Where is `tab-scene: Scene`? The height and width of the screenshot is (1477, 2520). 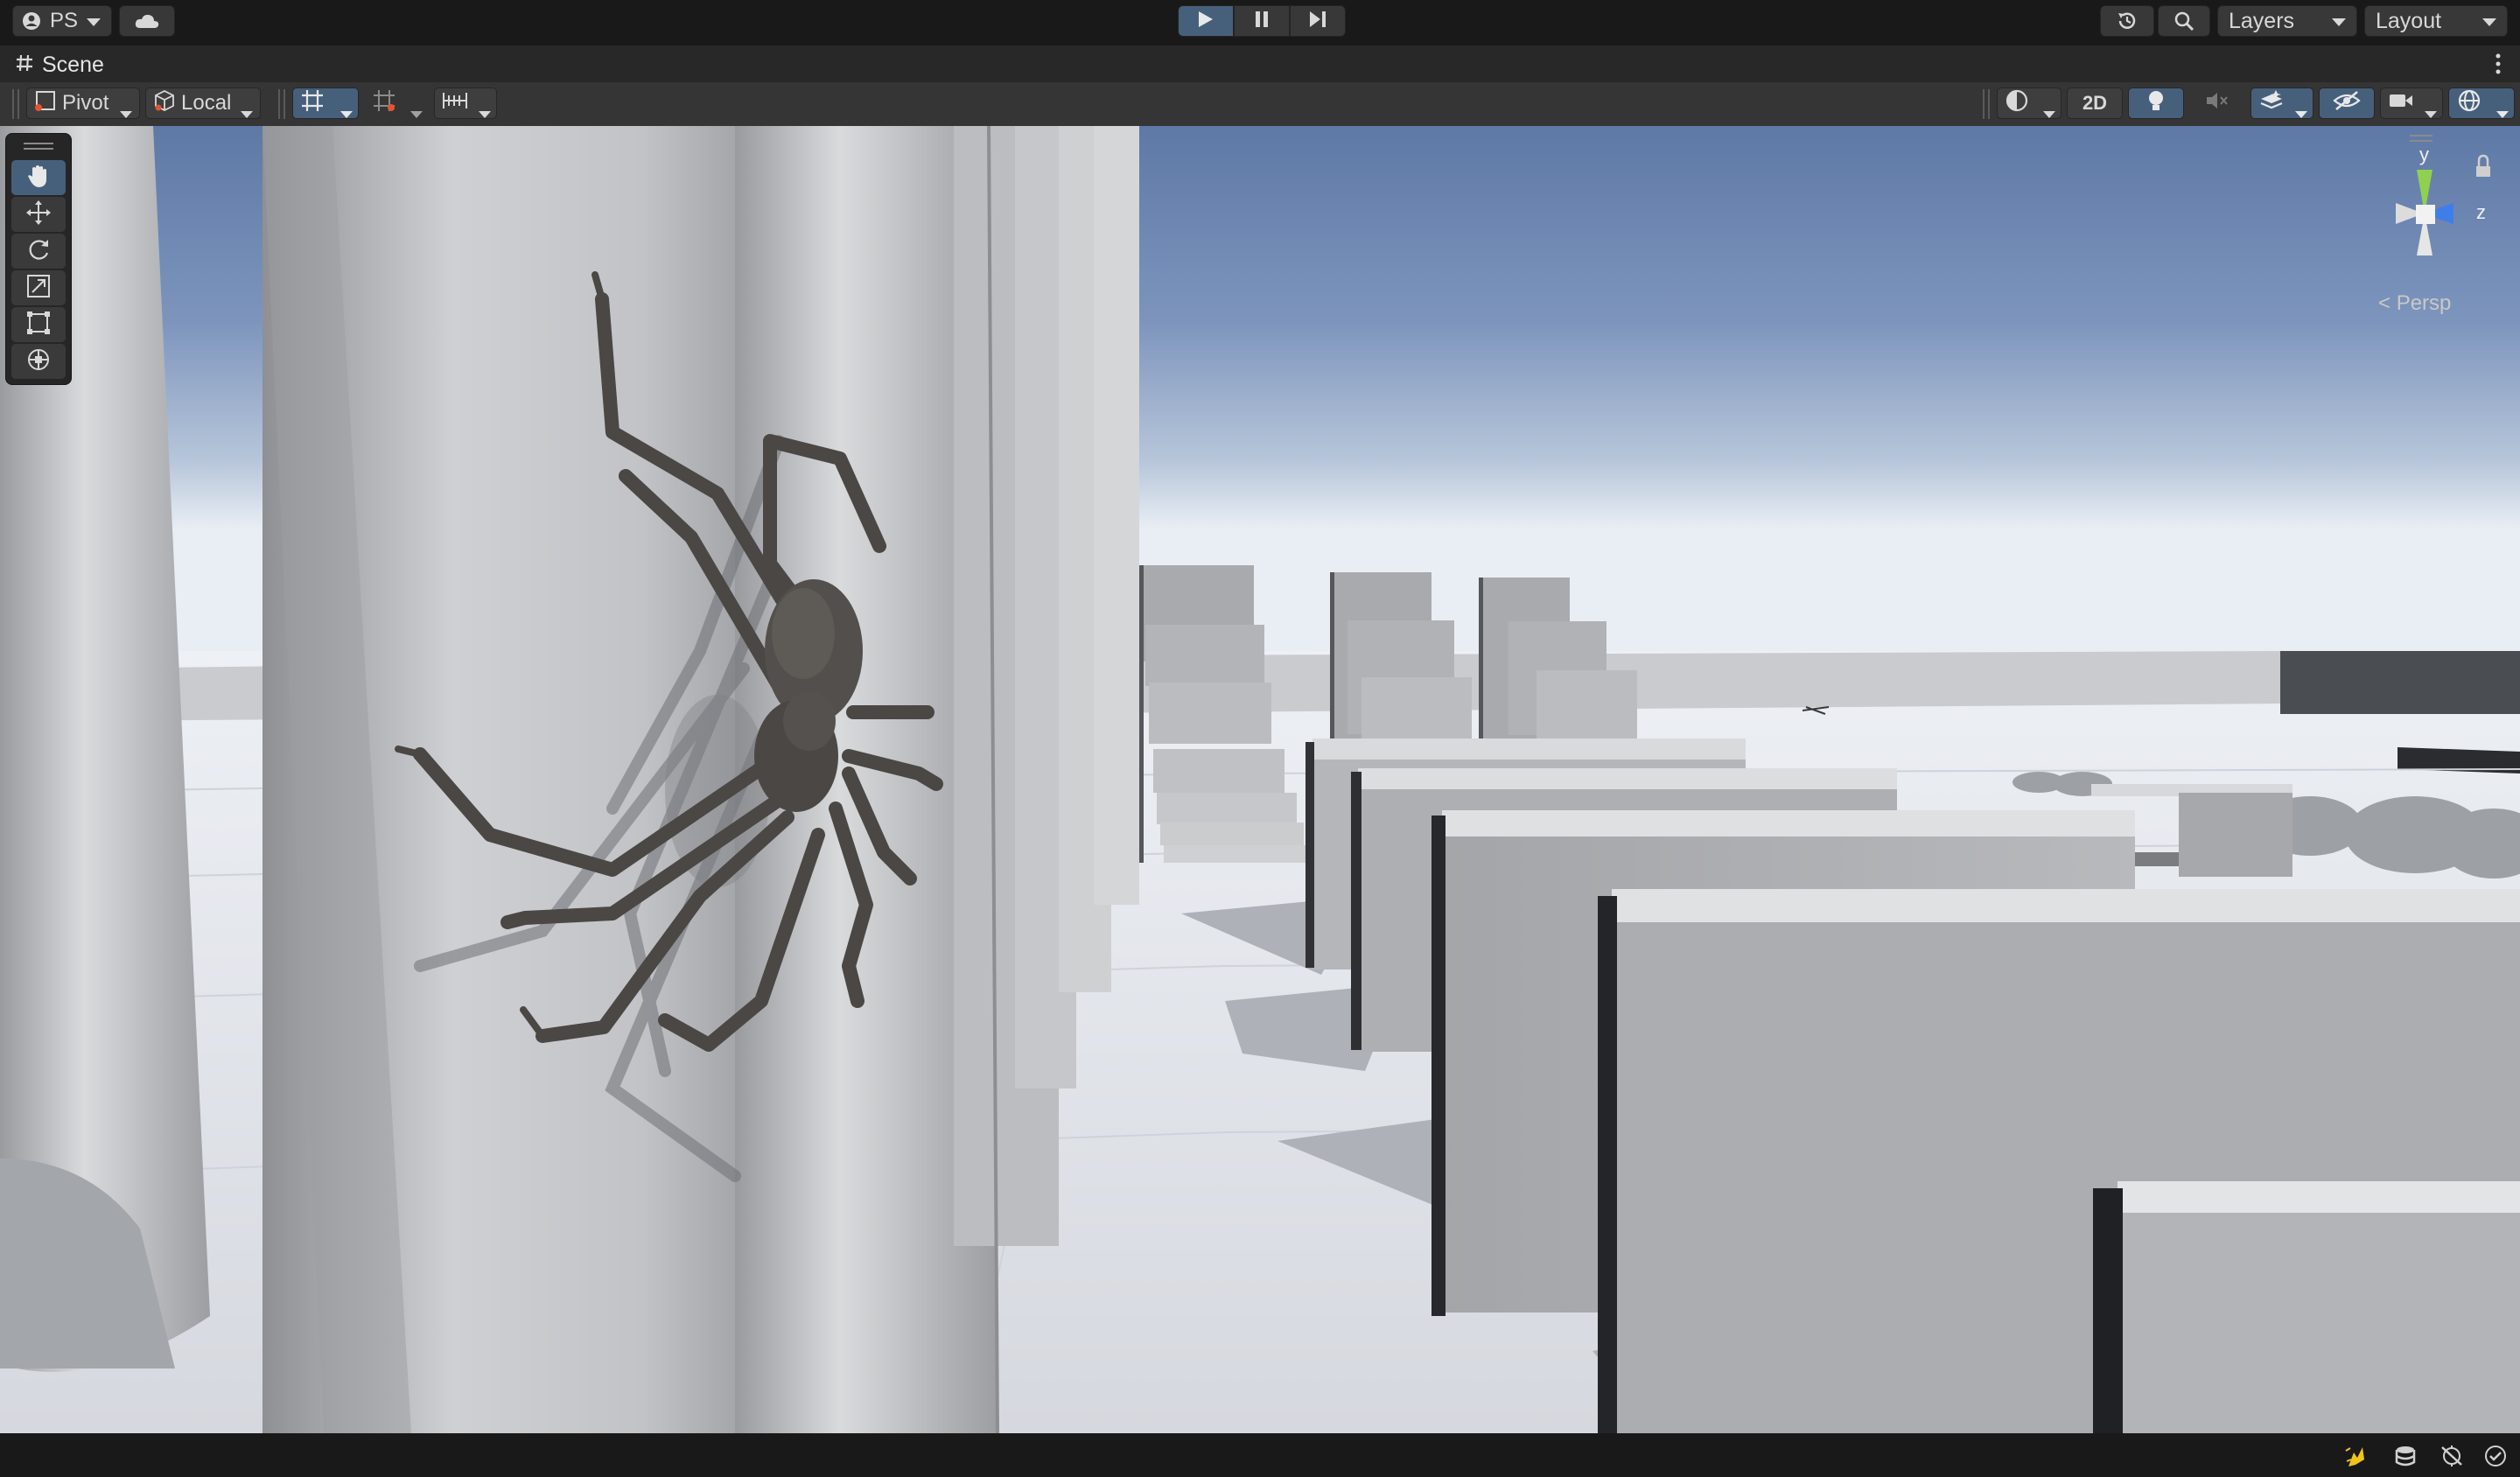 tab-scene: Scene is located at coordinates (60, 65).